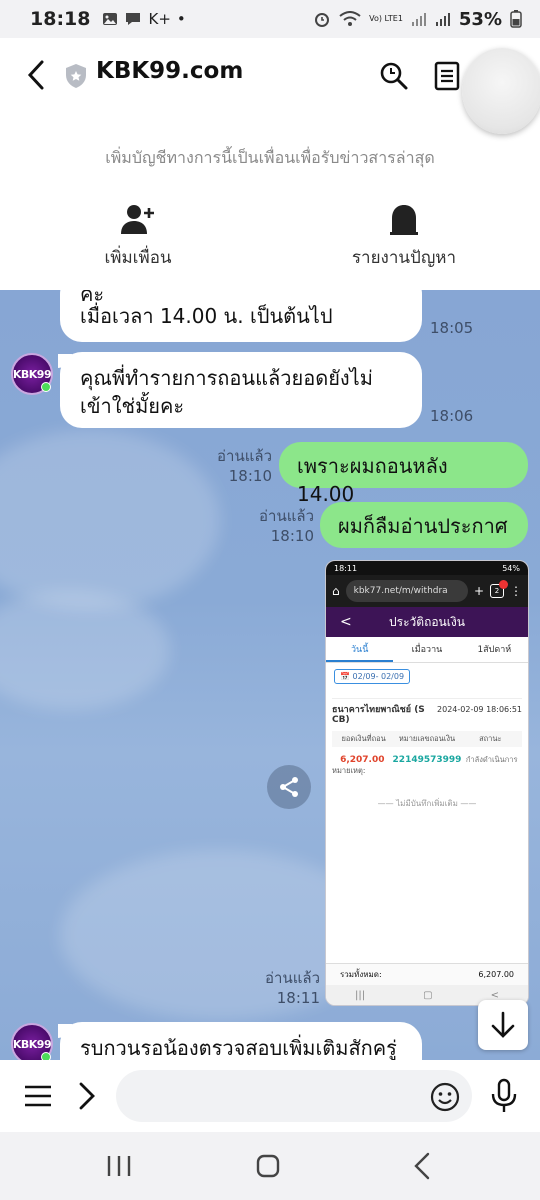  I want to click on shot-home-icon: ▢, so click(428, 995).